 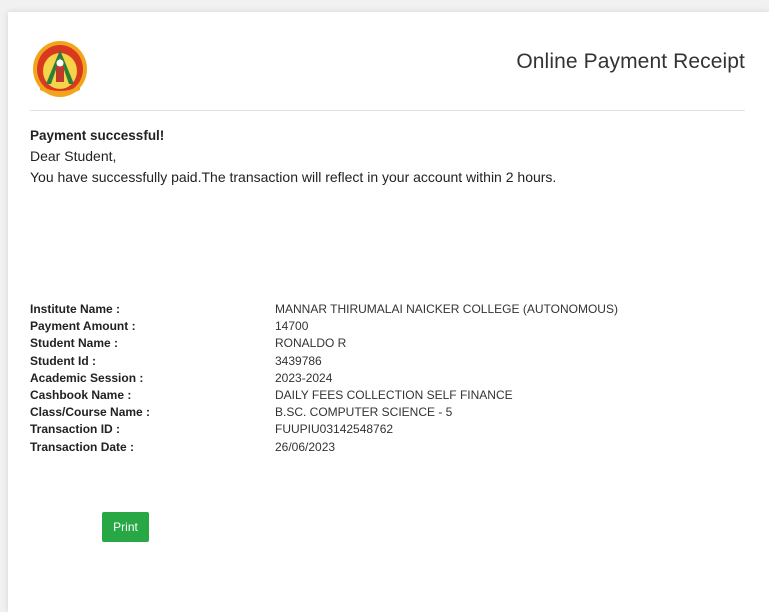 I want to click on detail-value: 2023-2024, so click(x=304, y=377).